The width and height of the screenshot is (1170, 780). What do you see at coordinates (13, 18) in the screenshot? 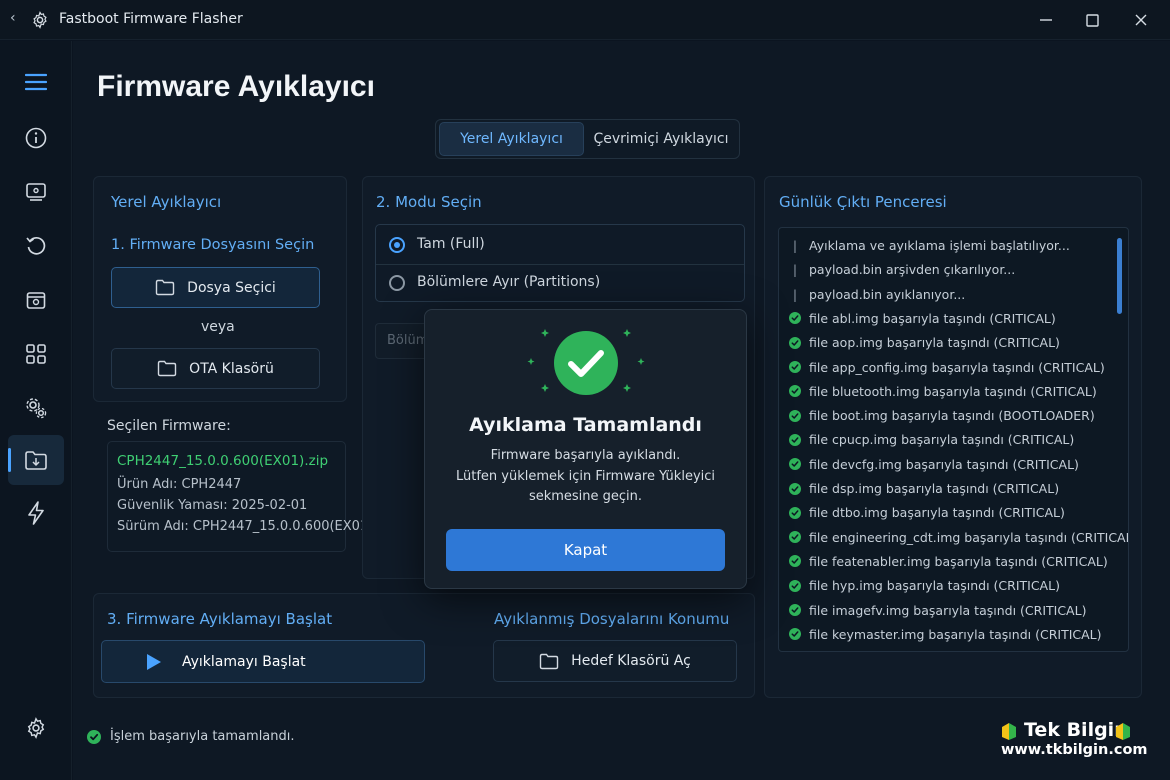
I see `back-icon: ‹` at bounding box center [13, 18].